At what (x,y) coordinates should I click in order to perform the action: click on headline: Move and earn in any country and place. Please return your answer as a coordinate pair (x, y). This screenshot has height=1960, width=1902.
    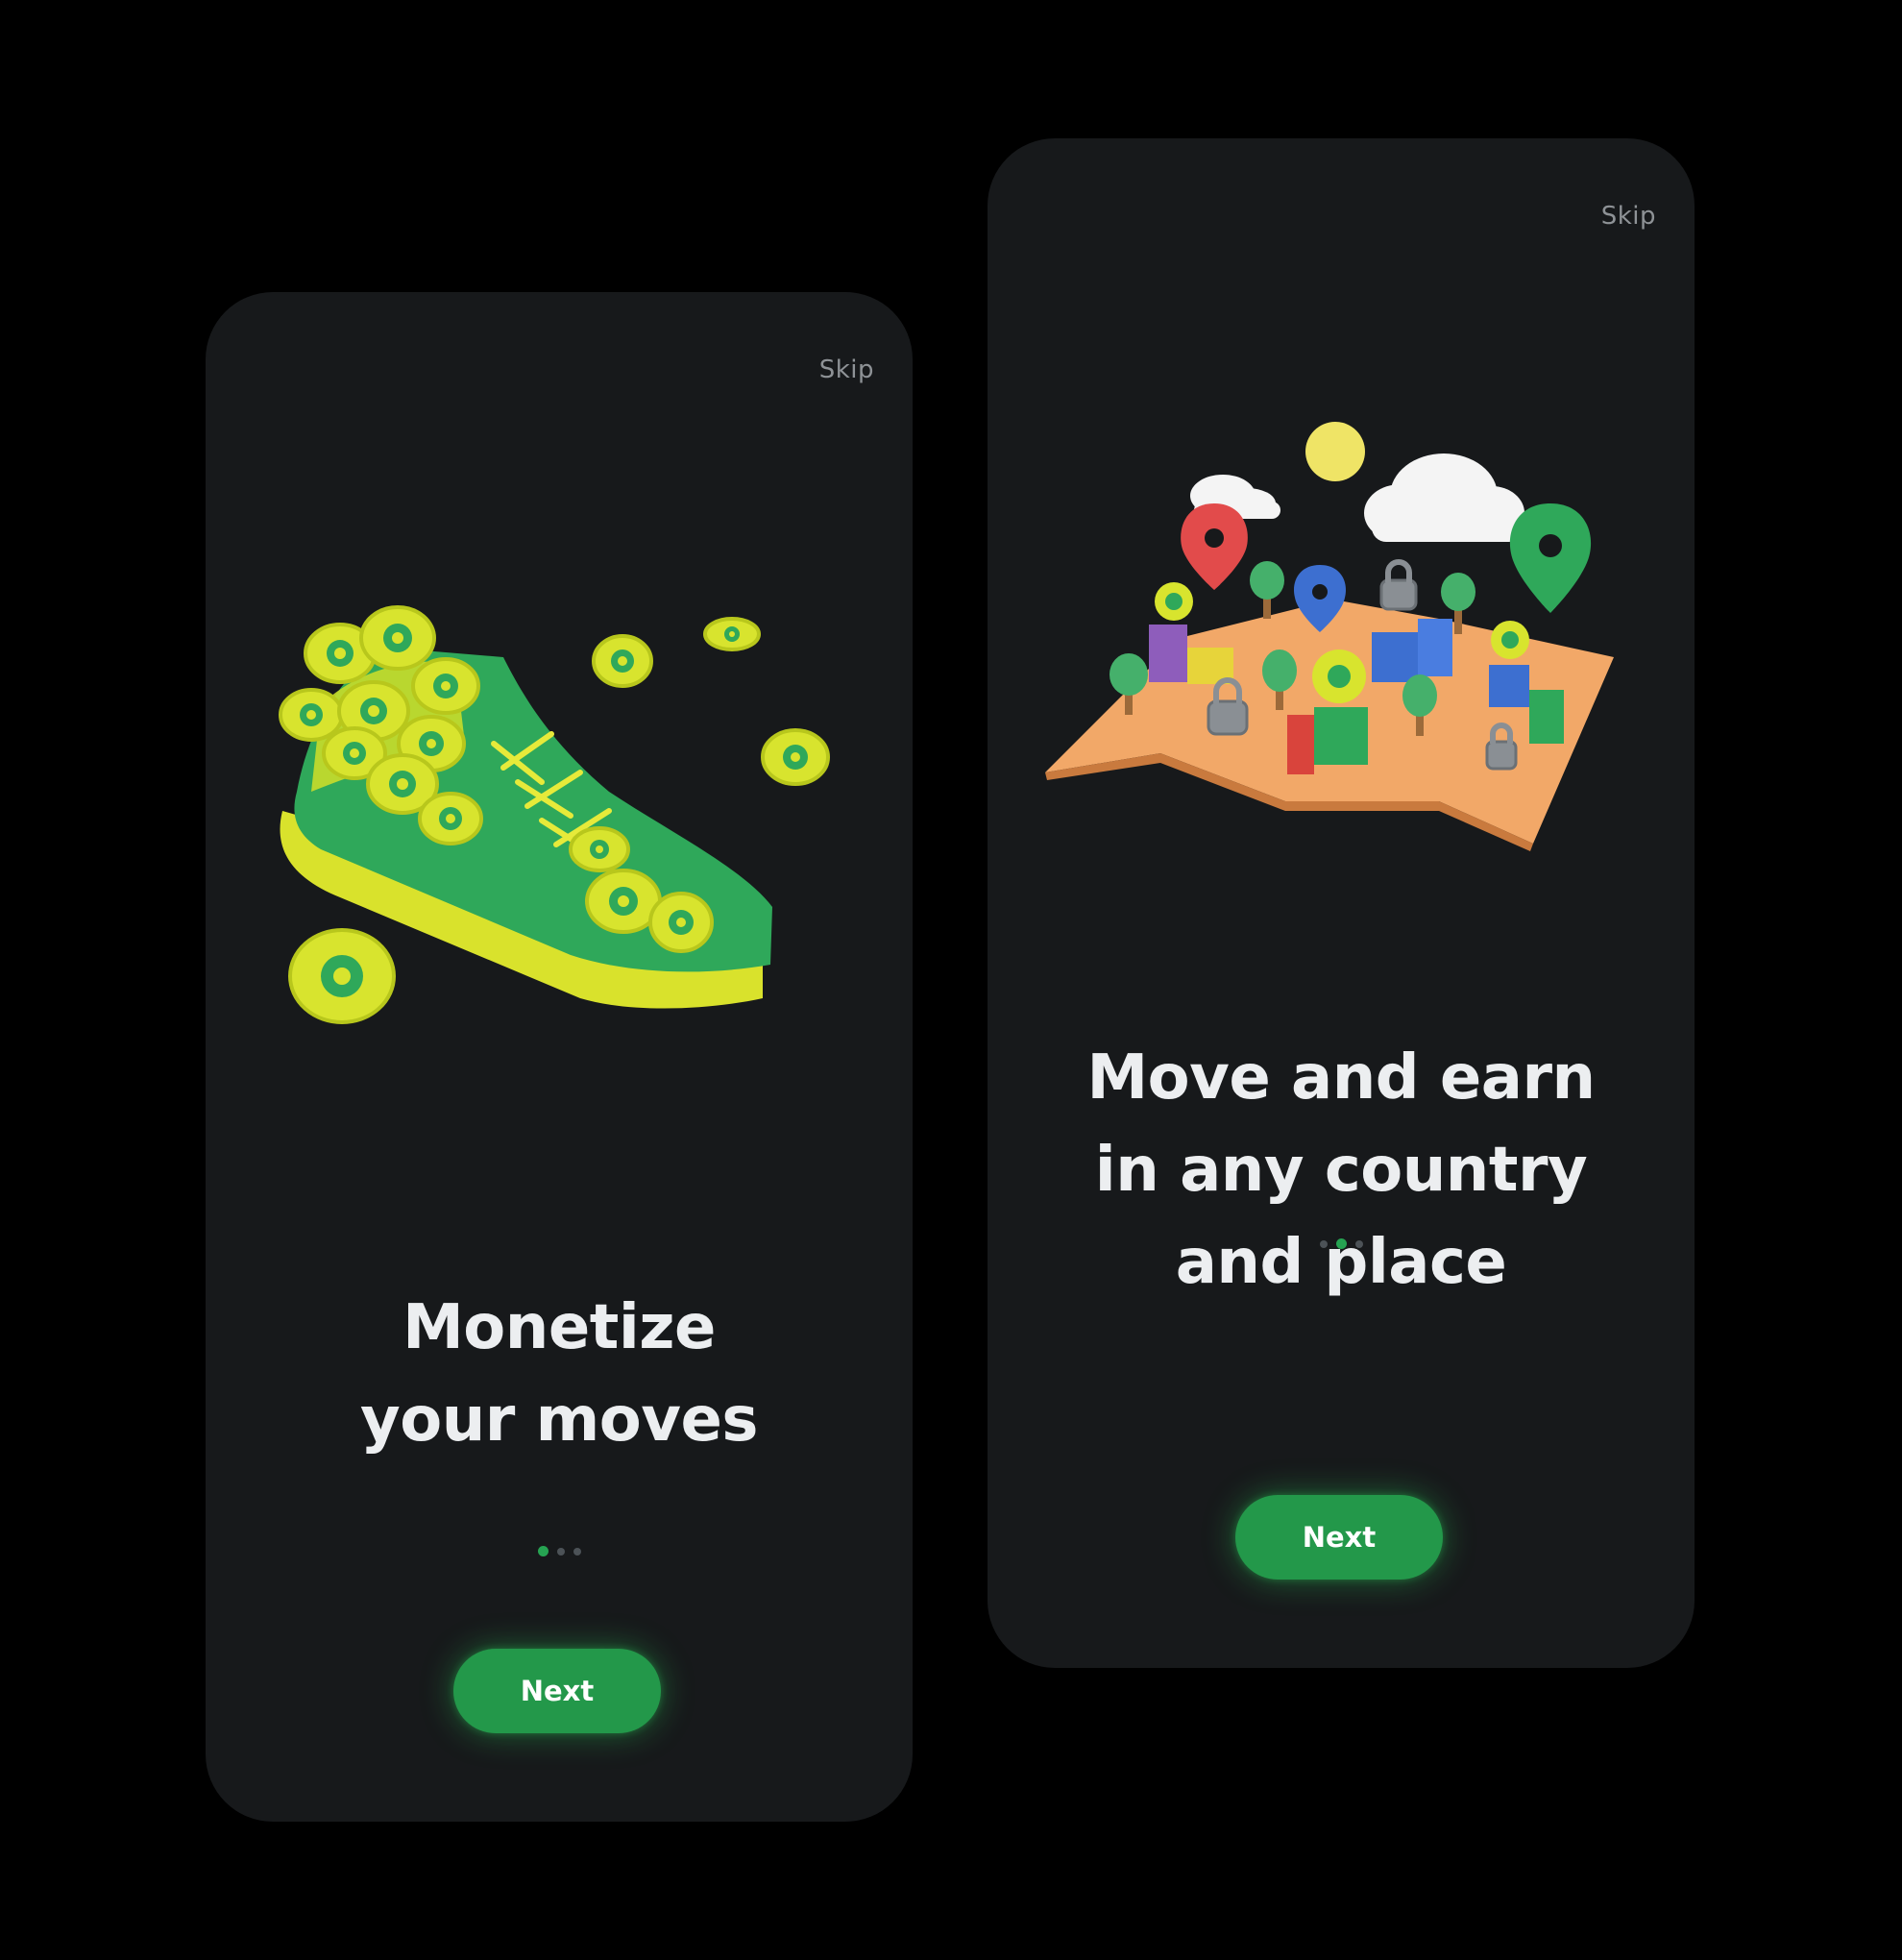
    Looking at the image, I should click on (1341, 1170).